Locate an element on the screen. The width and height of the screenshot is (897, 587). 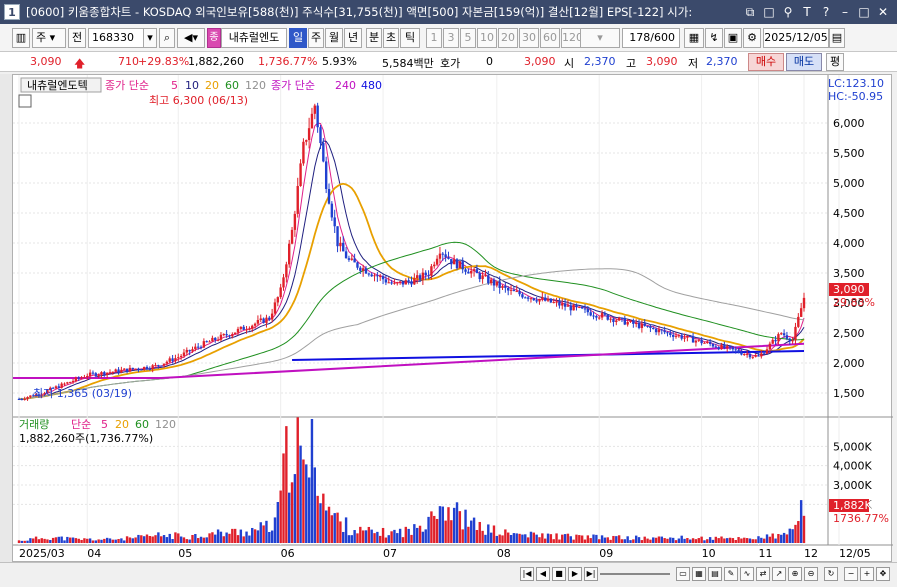
copy-icon: ⧉ is located at coordinates (750, 12).